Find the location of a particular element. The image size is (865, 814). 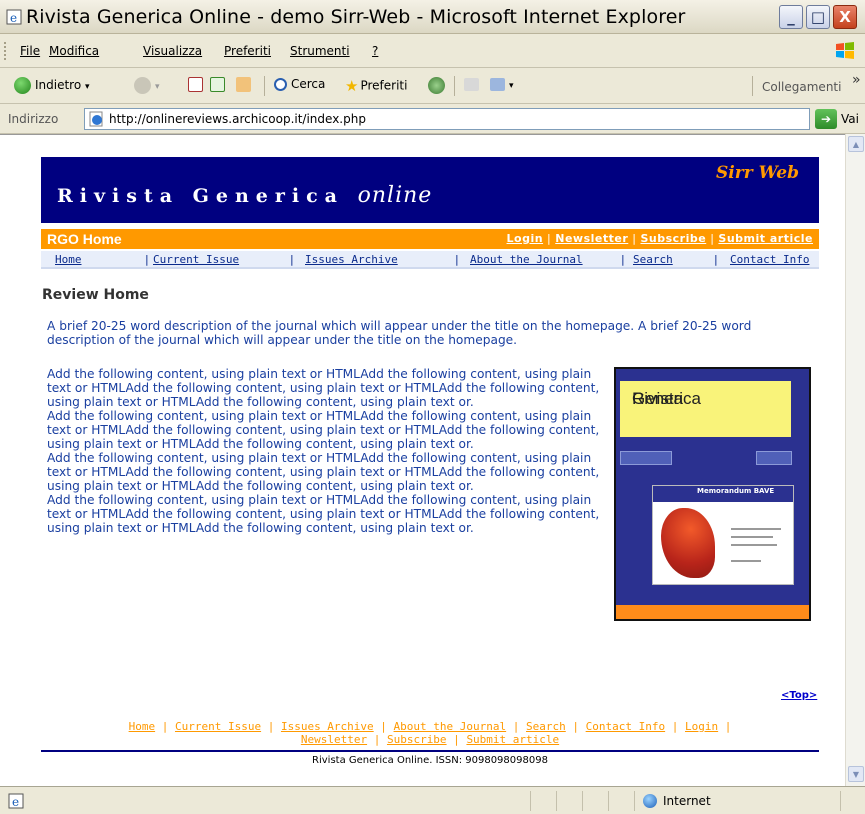

menu-strumenti: Strumenti is located at coordinates (320, 51).